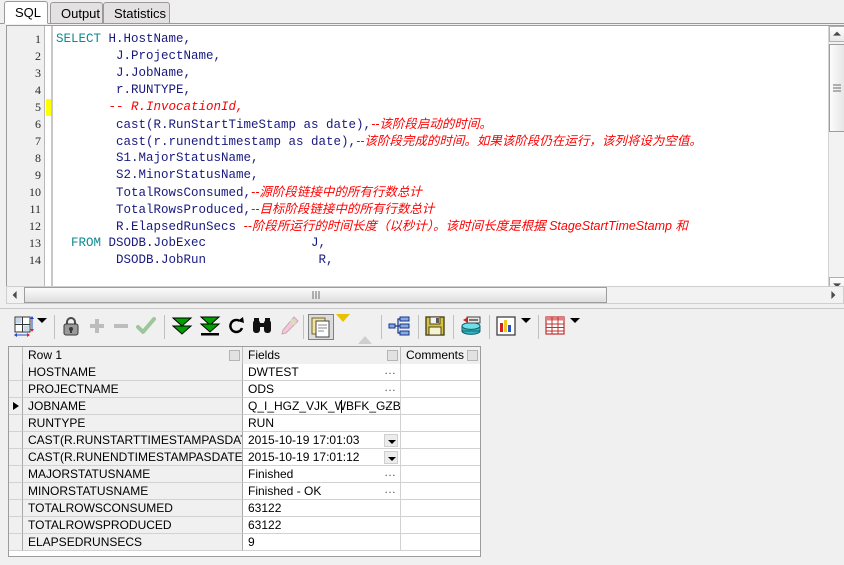  Describe the element at coordinates (322, 457) in the screenshot. I see `cell-field-value: 2015-10-19 17:01:12` at that location.